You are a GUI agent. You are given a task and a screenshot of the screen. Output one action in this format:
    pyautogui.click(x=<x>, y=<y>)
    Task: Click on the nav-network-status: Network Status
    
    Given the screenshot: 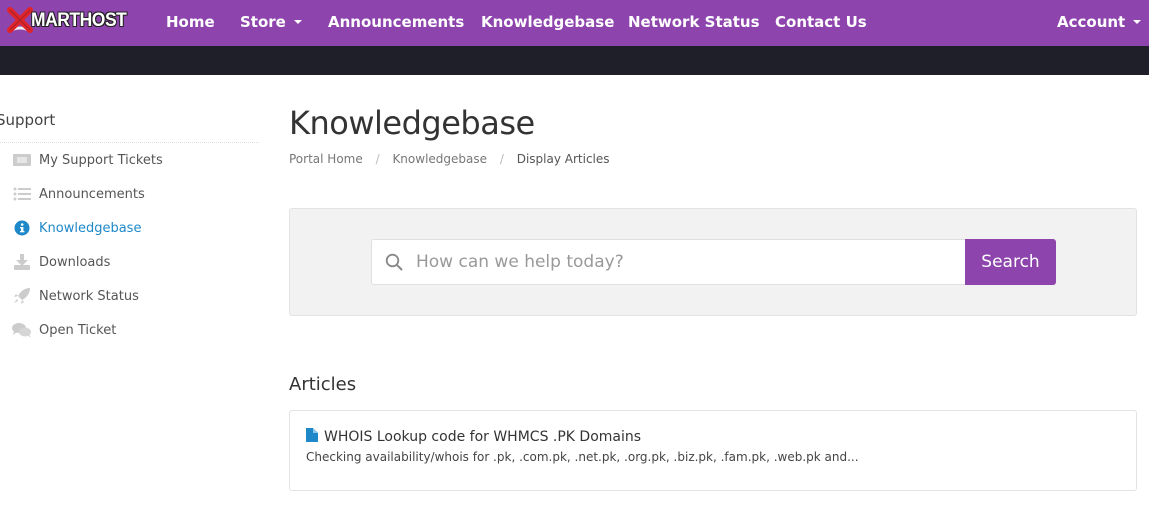 What is the action you would take?
    pyautogui.click(x=694, y=23)
    